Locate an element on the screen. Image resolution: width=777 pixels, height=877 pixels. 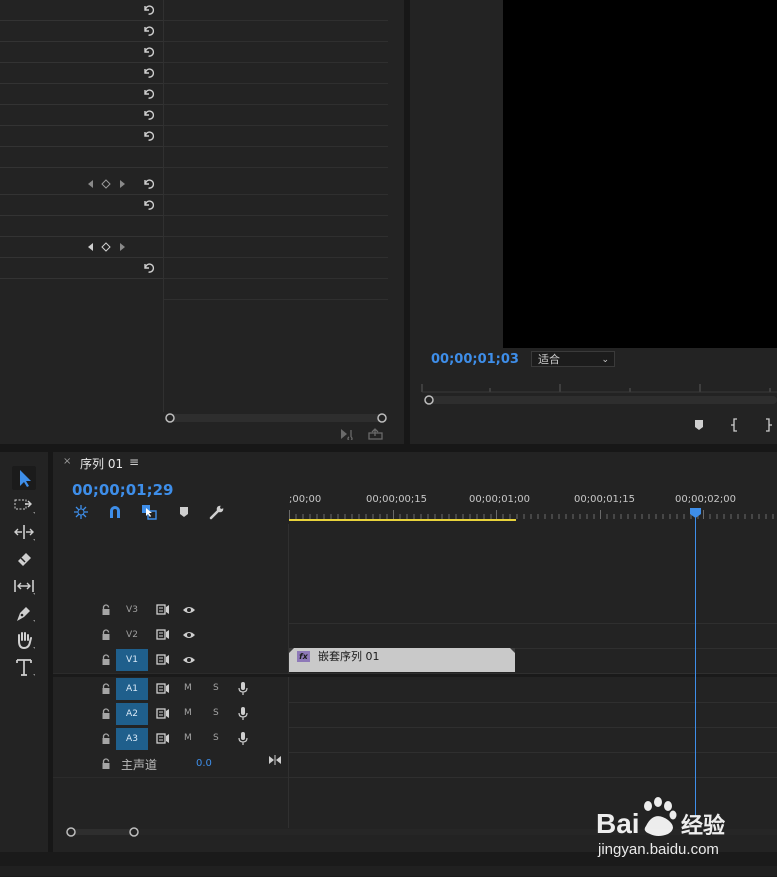
track-header-a2: A2 M S is located at coordinates (170, 715).